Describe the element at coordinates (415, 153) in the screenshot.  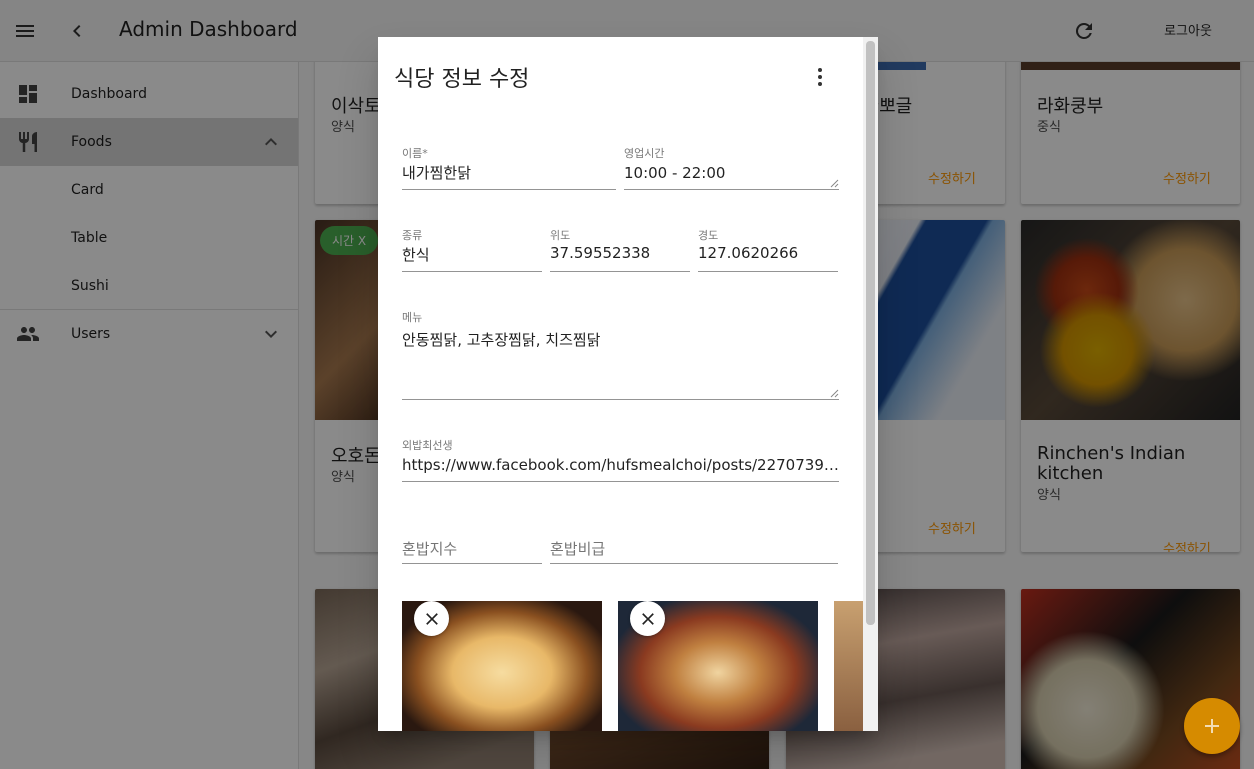
I see `field-label: 이름*` at that location.